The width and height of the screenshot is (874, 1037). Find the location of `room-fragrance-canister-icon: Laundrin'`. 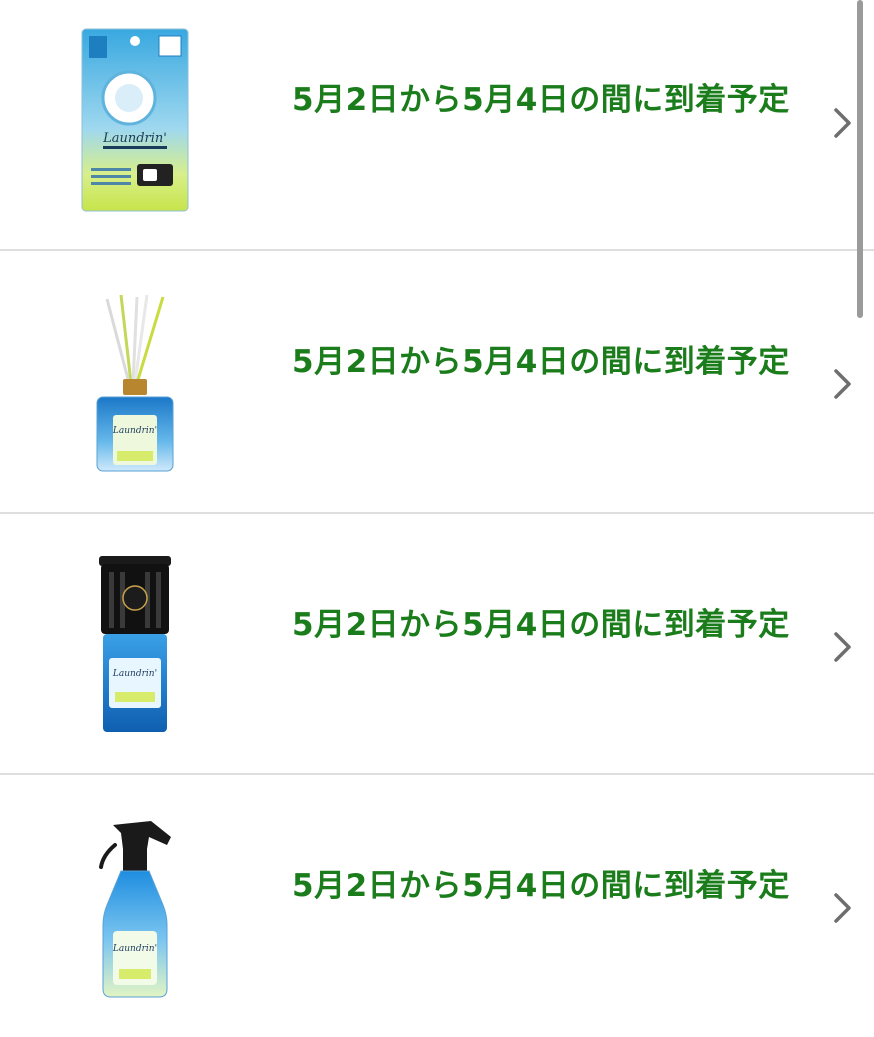

room-fragrance-canister-icon: Laundrin' is located at coordinates (135, 645).